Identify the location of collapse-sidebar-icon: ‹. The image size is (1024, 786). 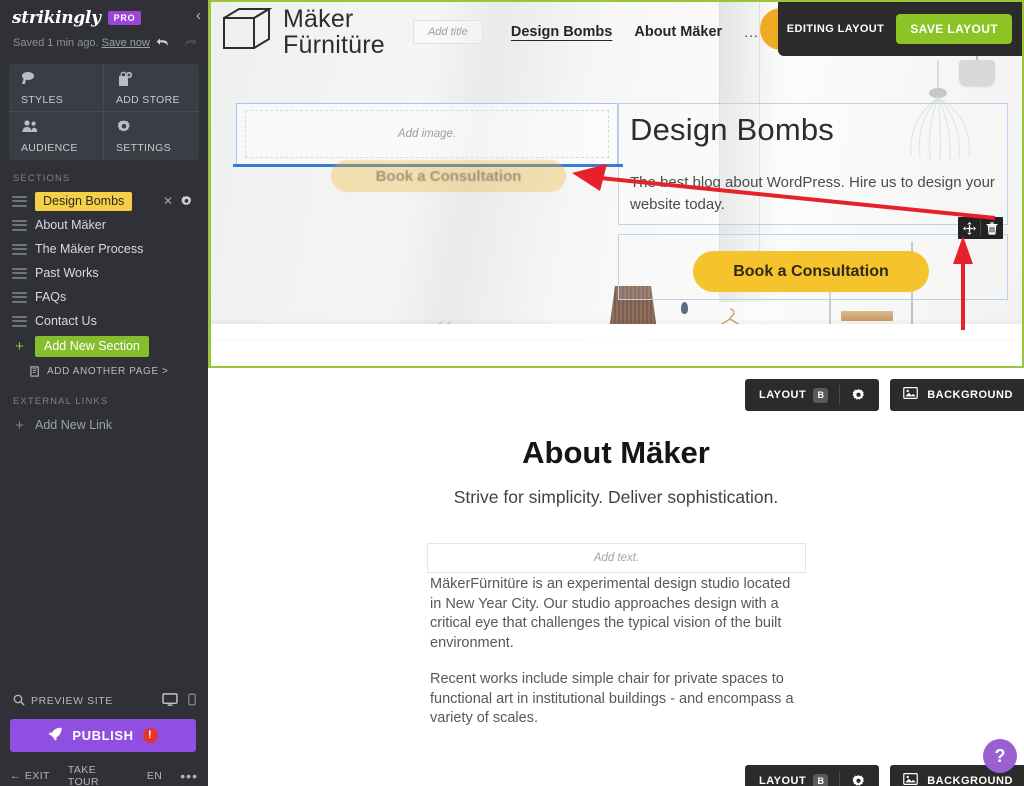
(198, 15).